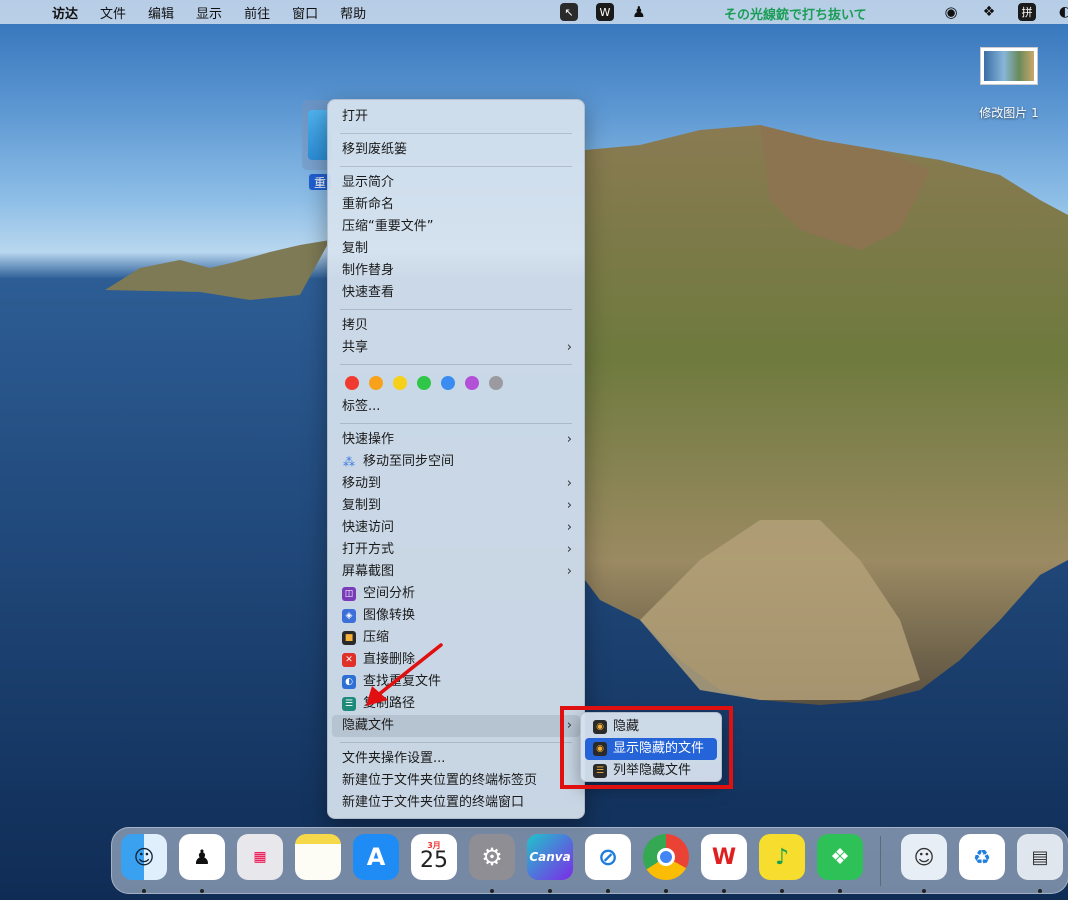 The image size is (1068, 900). I want to click on user-app-icon: ☺, so click(924, 857).